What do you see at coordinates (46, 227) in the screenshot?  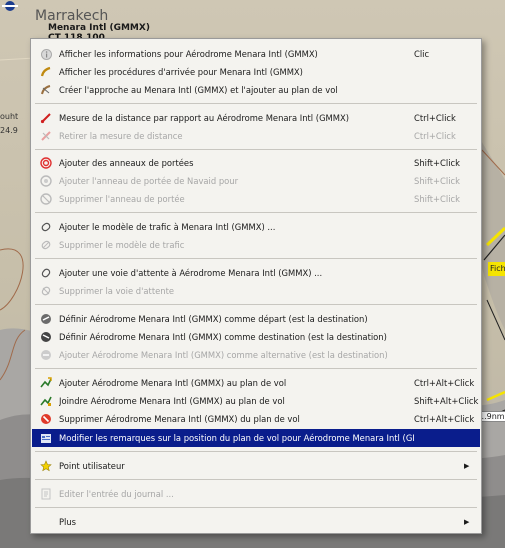 I see `traffic-pattern-icon` at bounding box center [46, 227].